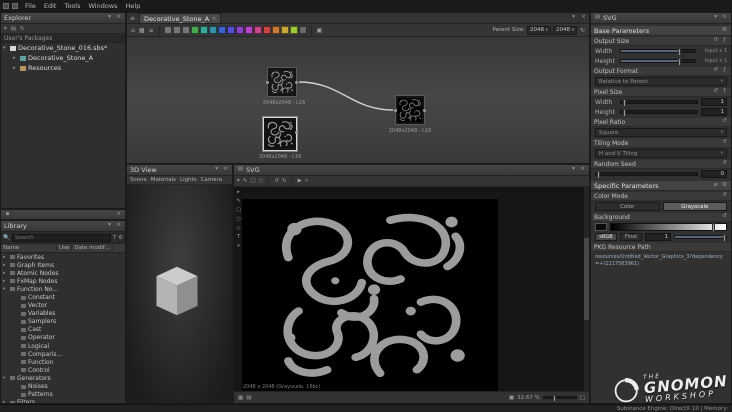 This screenshot has width=732, height=412. Describe the element at coordinates (150, 30) in the screenshot. I see `link-mode-icon: ≡` at that location.